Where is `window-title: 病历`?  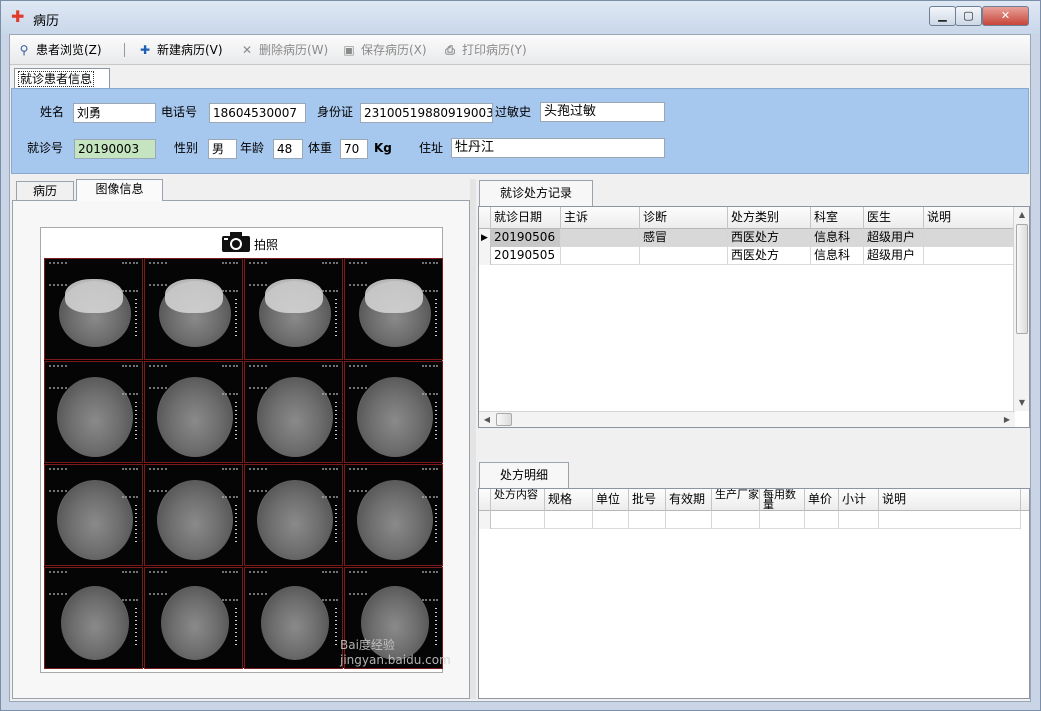 window-title: 病历 is located at coordinates (46, 21).